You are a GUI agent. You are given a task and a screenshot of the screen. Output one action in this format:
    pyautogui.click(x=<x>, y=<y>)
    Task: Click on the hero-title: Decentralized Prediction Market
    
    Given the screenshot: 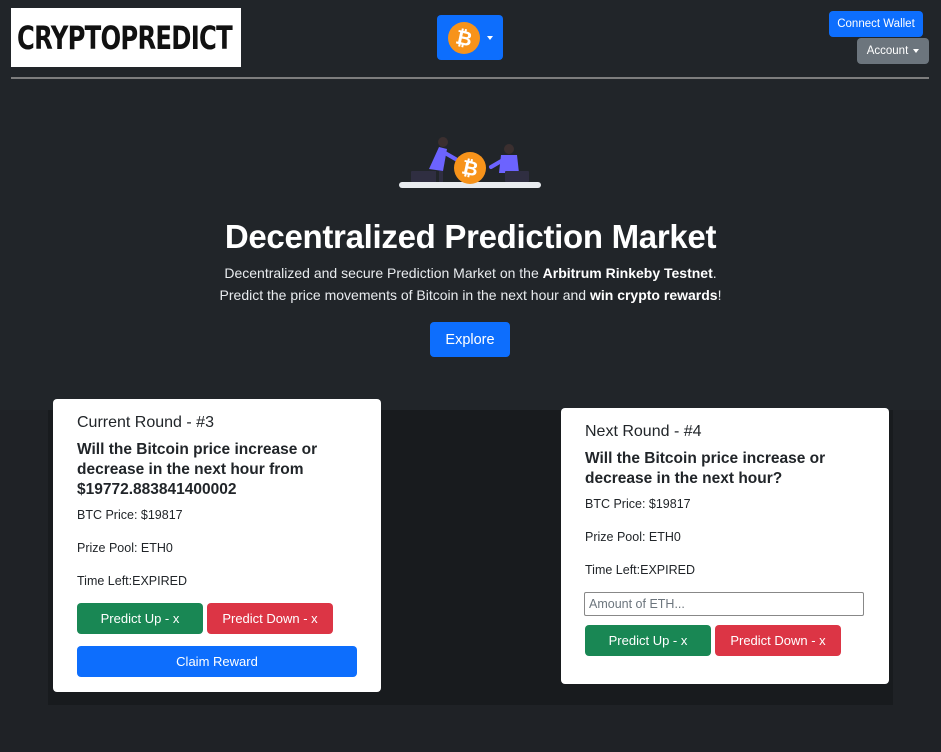 What is the action you would take?
    pyautogui.click(x=470, y=236)
    